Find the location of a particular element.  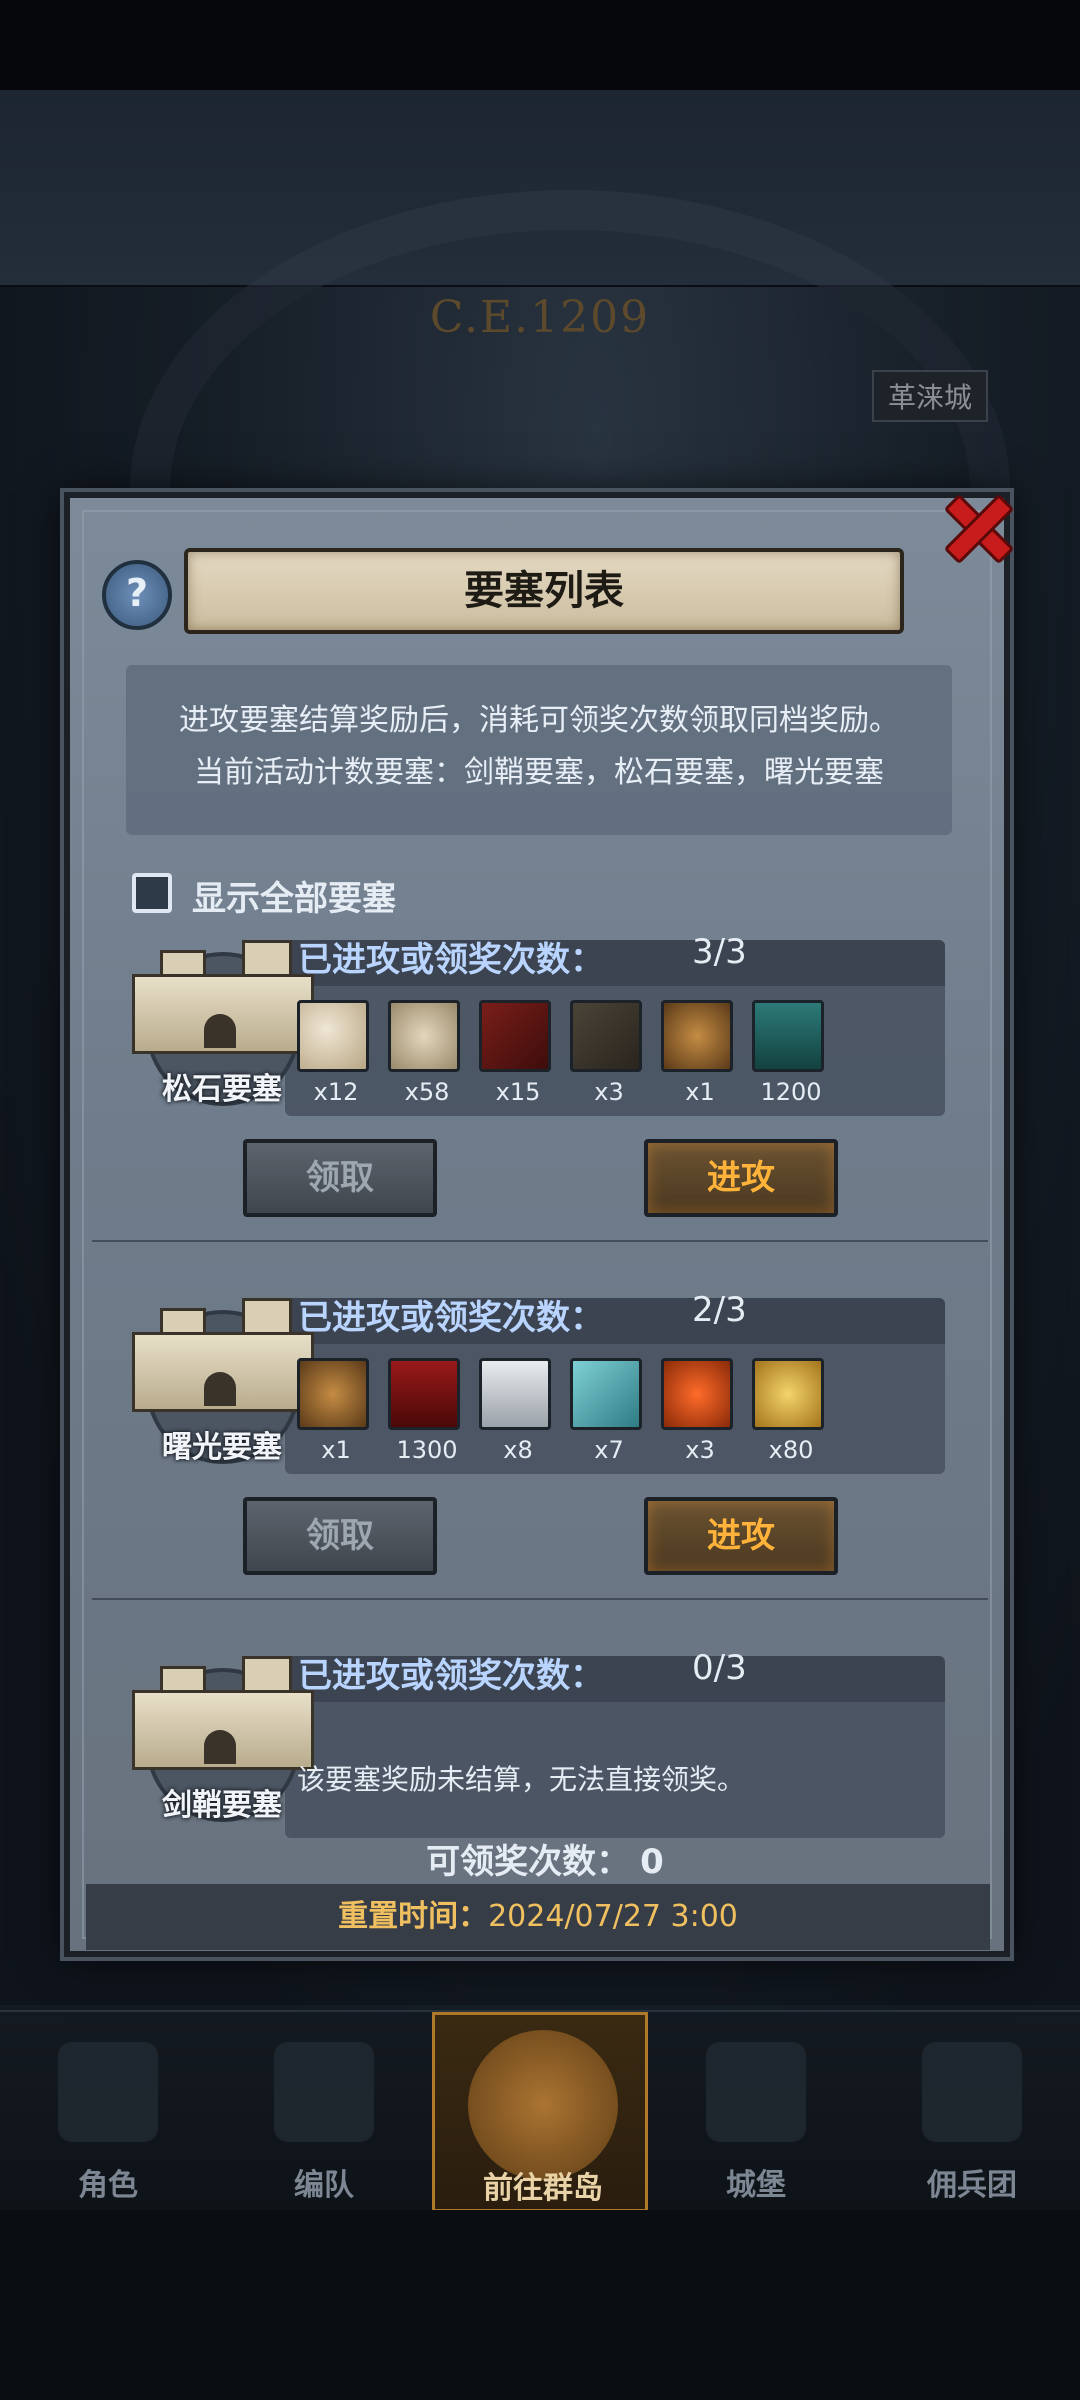

reward-qty: x80 is located at coordinates (791, 1450).